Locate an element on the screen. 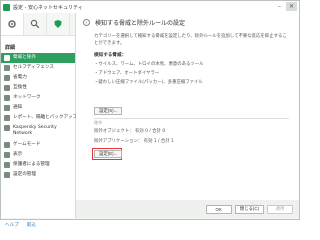 The width and height of the screenshot is (320, 240). tab-scan is located at coordinates (35, 24).